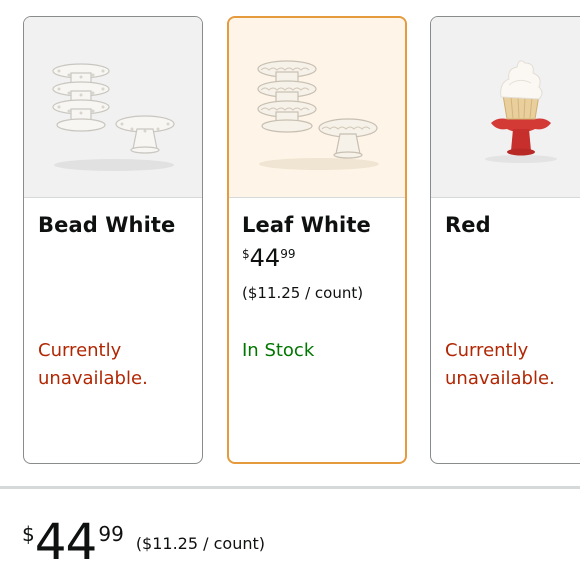  What do you see at coordinates (306, 225) in the screenshot?
I see `swatch-name: Leaf White` at bounding box center [306, 225].